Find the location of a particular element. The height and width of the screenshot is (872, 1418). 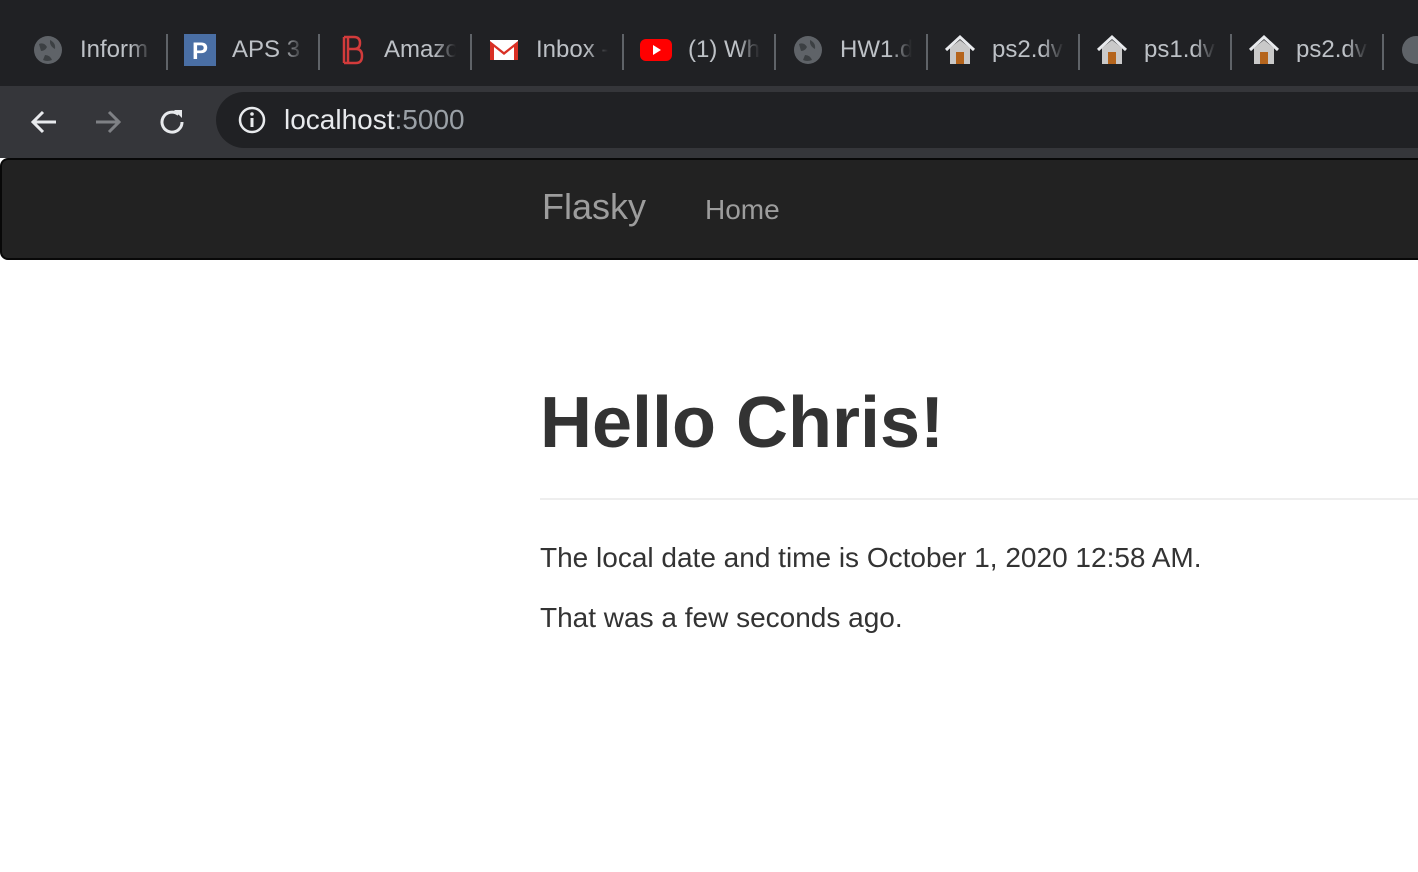

arrow-right-icon is located at coordinates (109, 122).